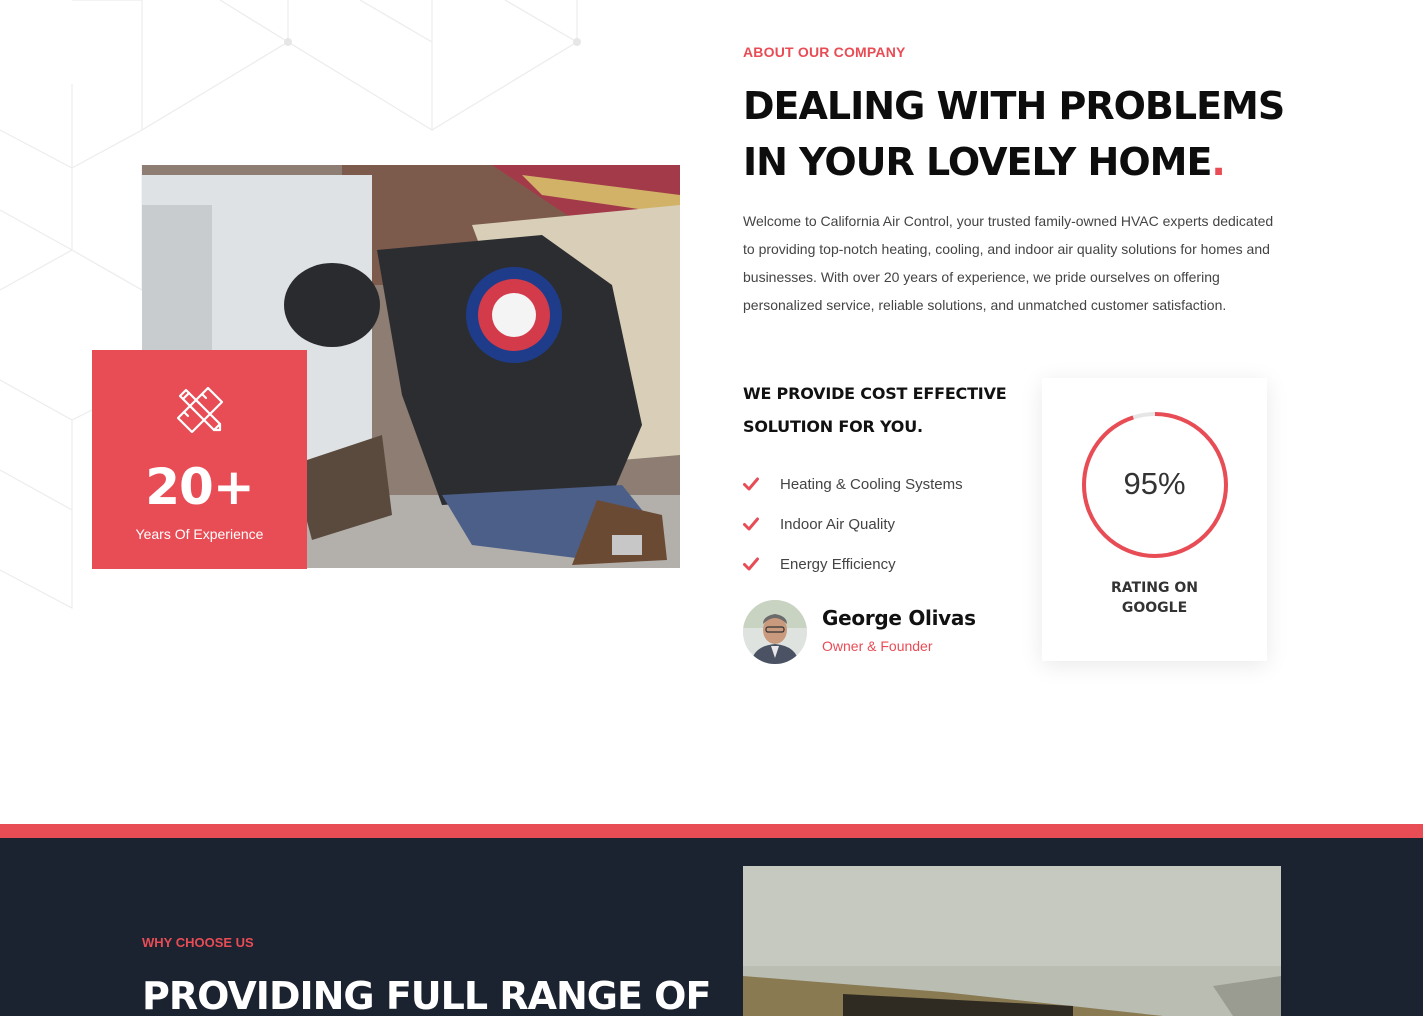  Describe the element at coordinates (824, 52) in the screenshot. I see `section-eyebrow: ABOUT OUR COMPANY` at that location.